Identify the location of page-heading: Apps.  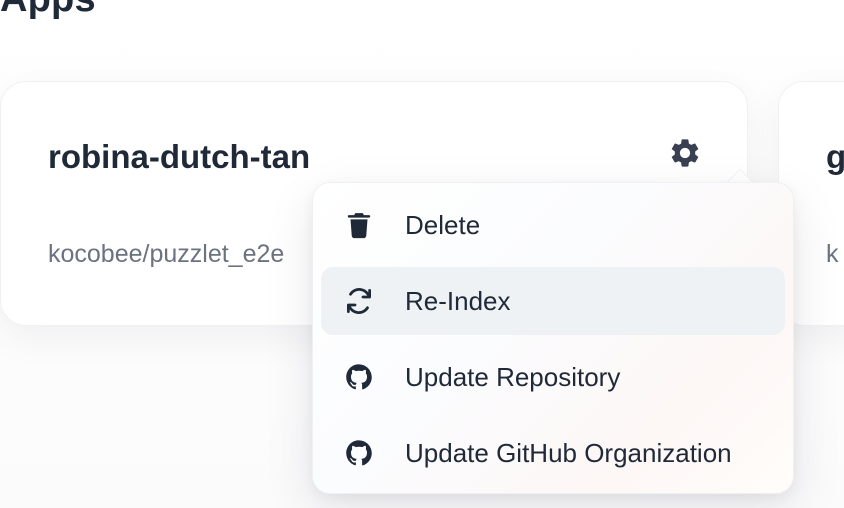
(48, 10).